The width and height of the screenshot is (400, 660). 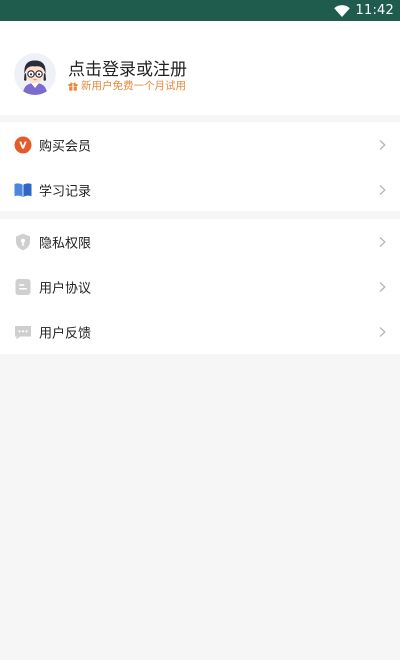 I want to click on menu-item-label: 用户反馈, so click(x=65, y=333).